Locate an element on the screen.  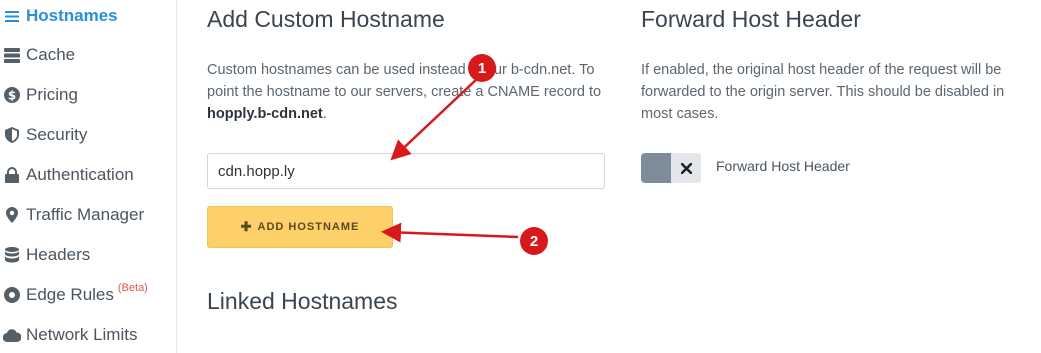
annotation-badge-1: 1 is located at coordinates (482, 68).